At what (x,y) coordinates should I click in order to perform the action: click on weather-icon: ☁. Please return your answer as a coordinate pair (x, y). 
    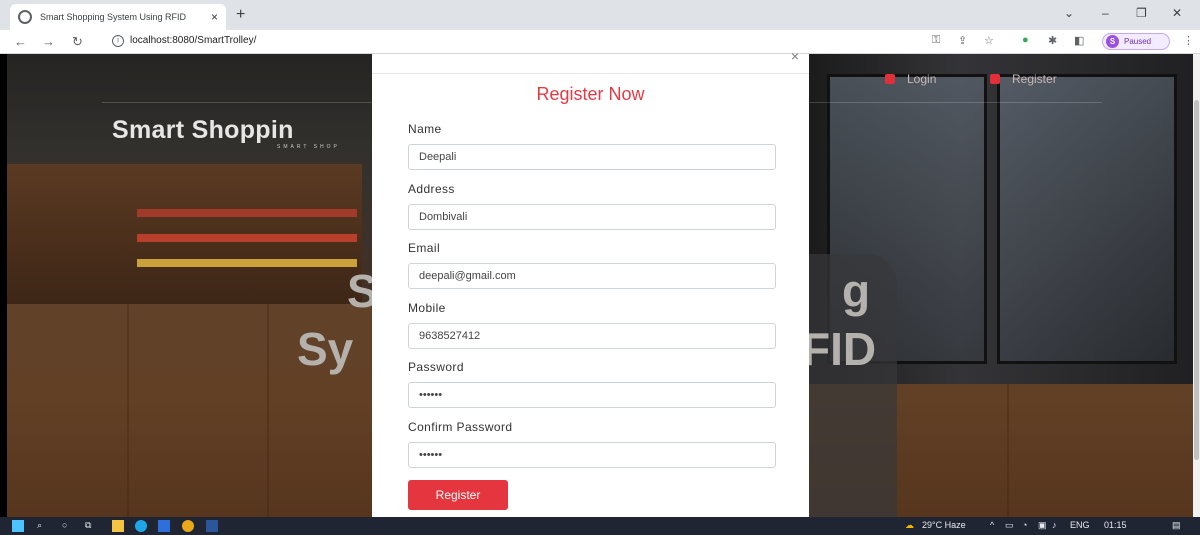
    Looking at the image, I should click on (909, 525).